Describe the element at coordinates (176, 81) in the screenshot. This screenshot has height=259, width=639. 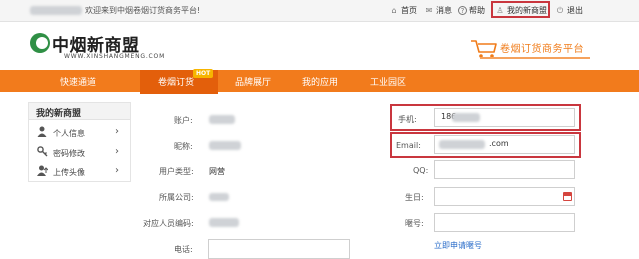
I see `nav-cigarette-order: 卷烟订货` at that location.